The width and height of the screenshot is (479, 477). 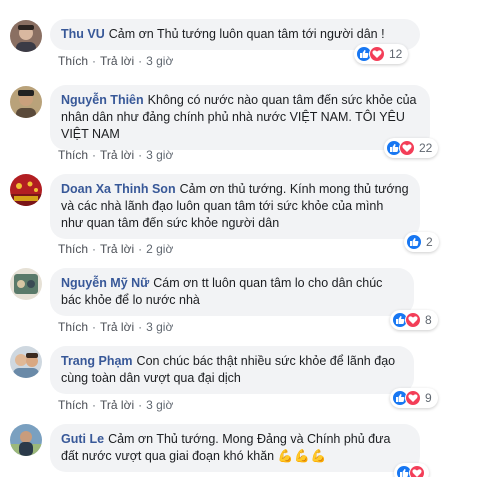 I want to click on comment-author: Guti Le, so click(x=82, y=439).